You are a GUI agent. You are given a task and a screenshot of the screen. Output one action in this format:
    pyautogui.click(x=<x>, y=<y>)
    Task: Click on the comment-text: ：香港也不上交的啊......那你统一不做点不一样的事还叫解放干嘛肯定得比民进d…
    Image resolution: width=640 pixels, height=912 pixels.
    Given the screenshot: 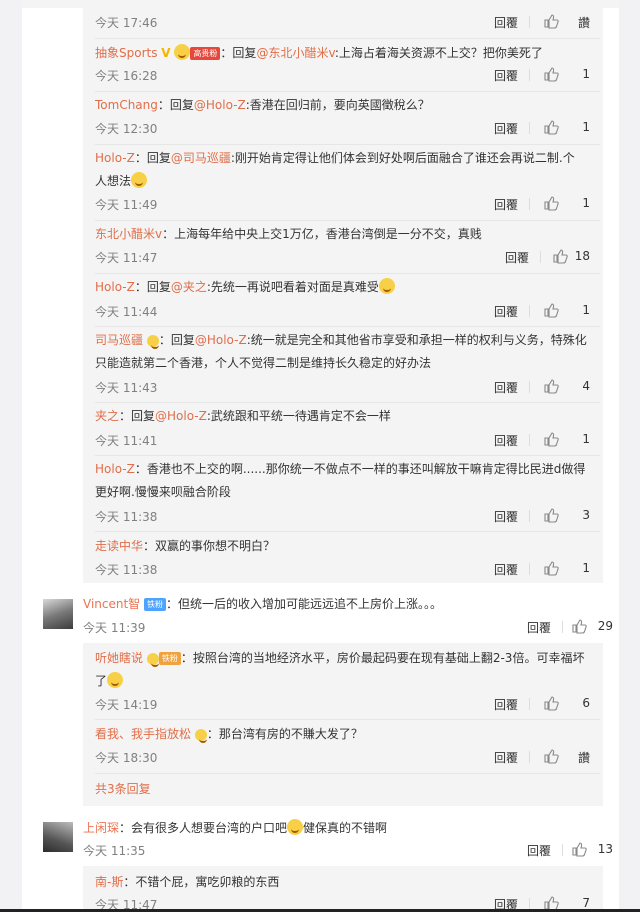 What is the action you would take?
    pyautogui.click(x=340, y=480)
    